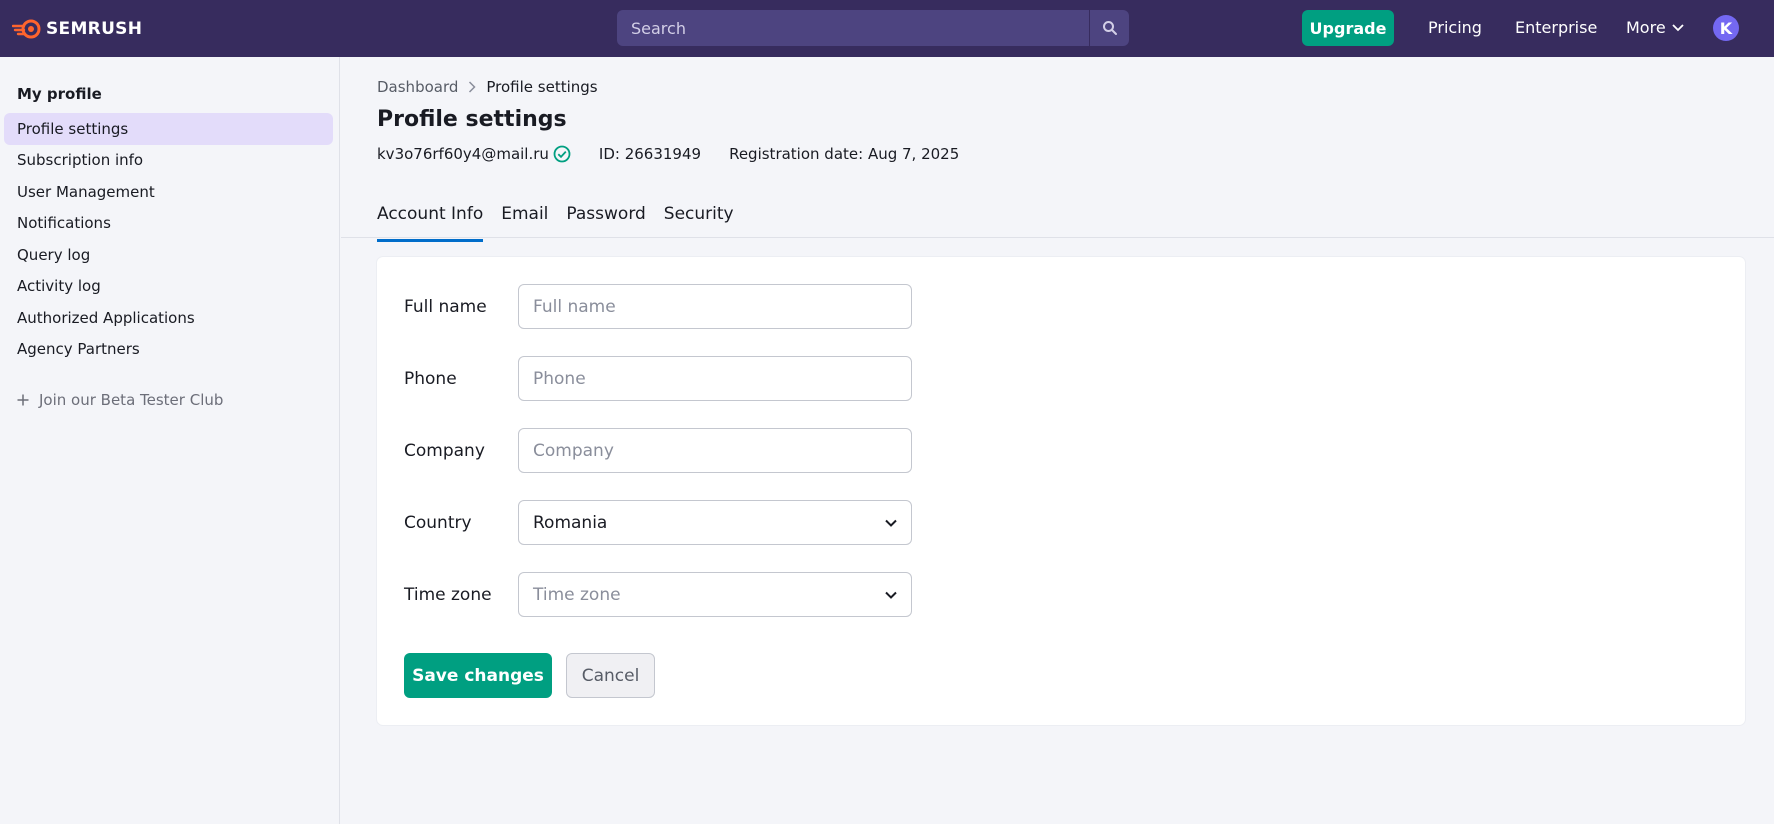 This screenshot has height=824, width=1774. Describe the element at coordinates (168, 192) in the screenshot. I see `sidebar-item-user-management: User Management` at that location.